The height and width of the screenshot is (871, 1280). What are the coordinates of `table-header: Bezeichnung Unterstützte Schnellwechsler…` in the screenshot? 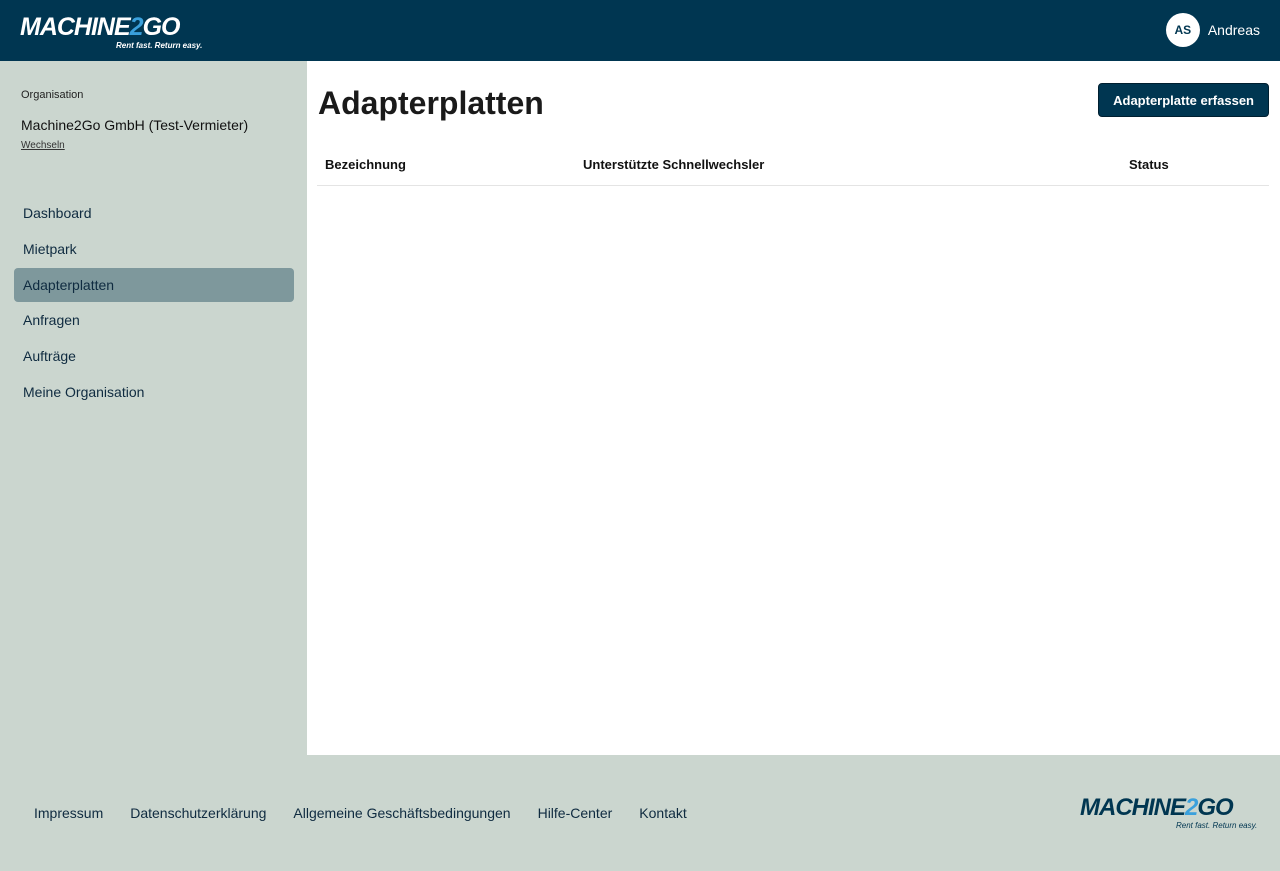 It's located at (793, 165).